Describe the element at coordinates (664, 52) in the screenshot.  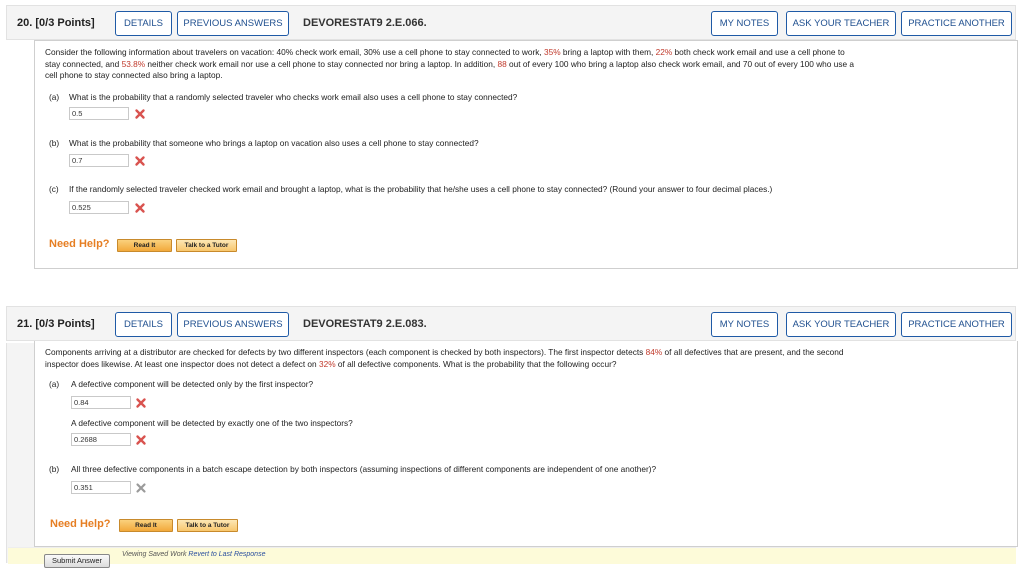
I see `intro-highlight: 22%` at that location.